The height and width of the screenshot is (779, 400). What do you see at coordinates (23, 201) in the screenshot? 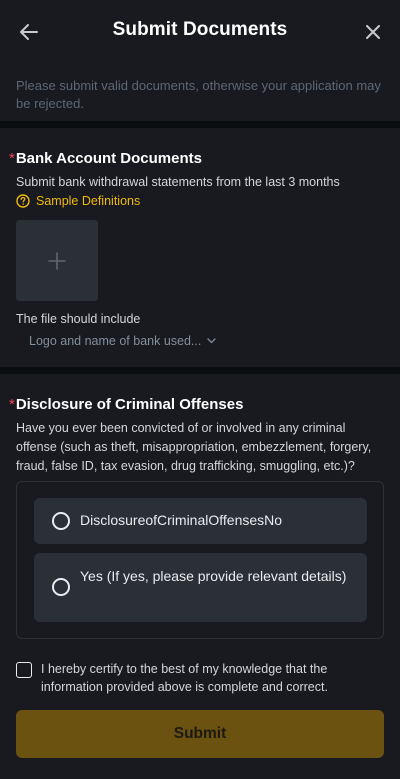
I see `help-circle-icon` at bounding box center [23, 201].